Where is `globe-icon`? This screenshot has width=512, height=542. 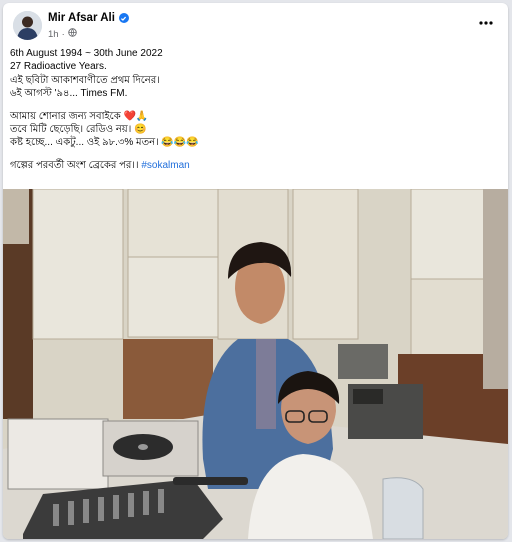 globe-icon is located at coordinates (72, 34).